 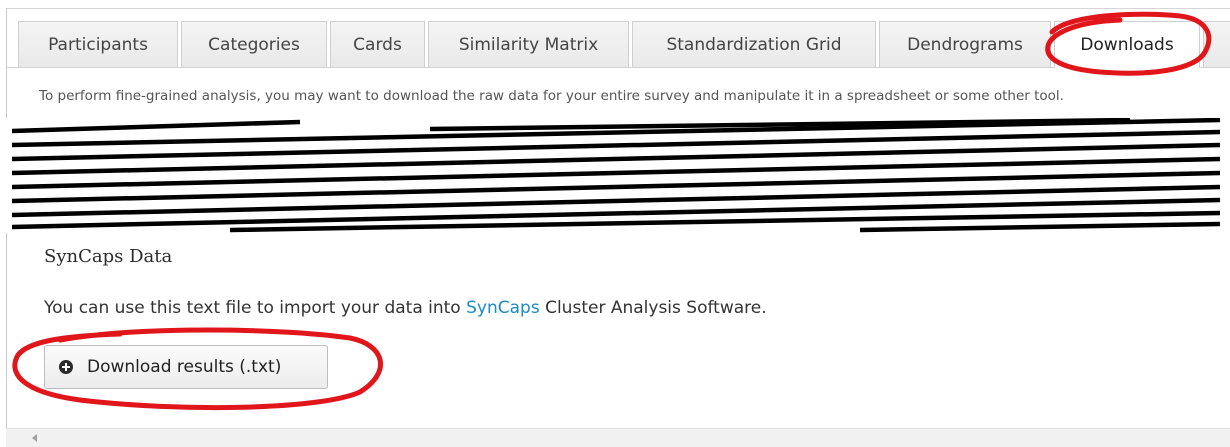 What do you see at coordinates (530, 67) in the screenshot?
I see `tab-bar-baseline` at bounding box center [530, 67].